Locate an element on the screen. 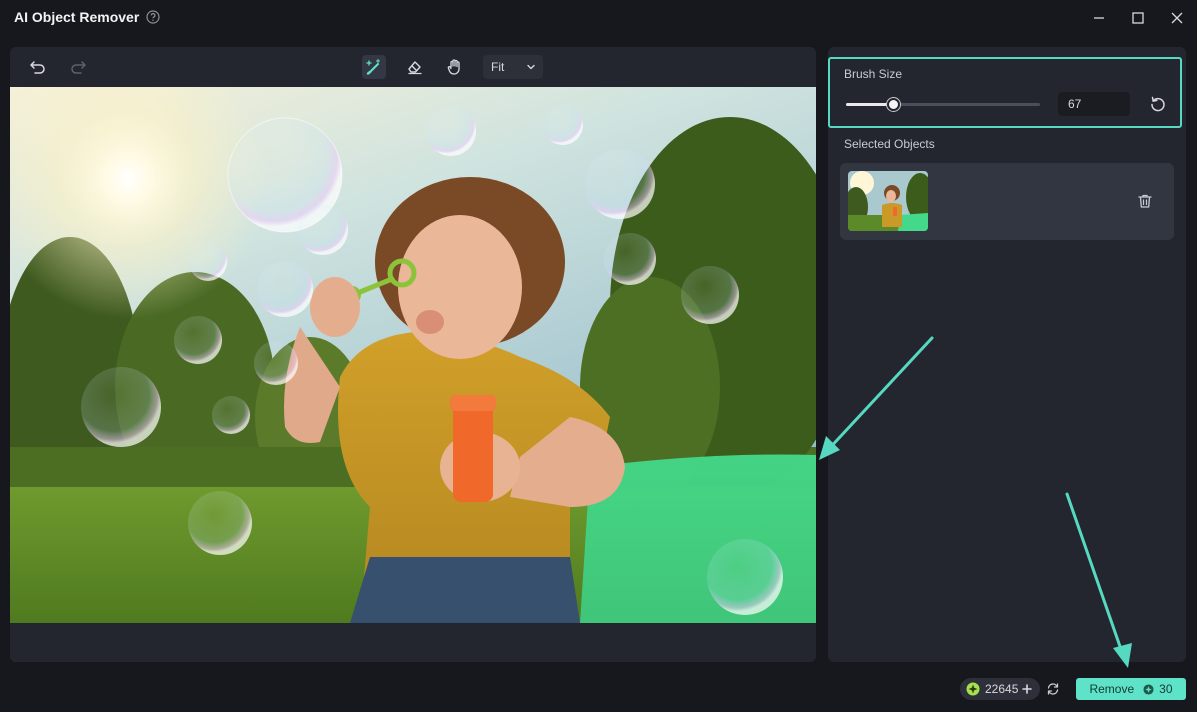 This screenshot has height=712, width=1197. selected-object-item is located at coordinates (1007, 201).